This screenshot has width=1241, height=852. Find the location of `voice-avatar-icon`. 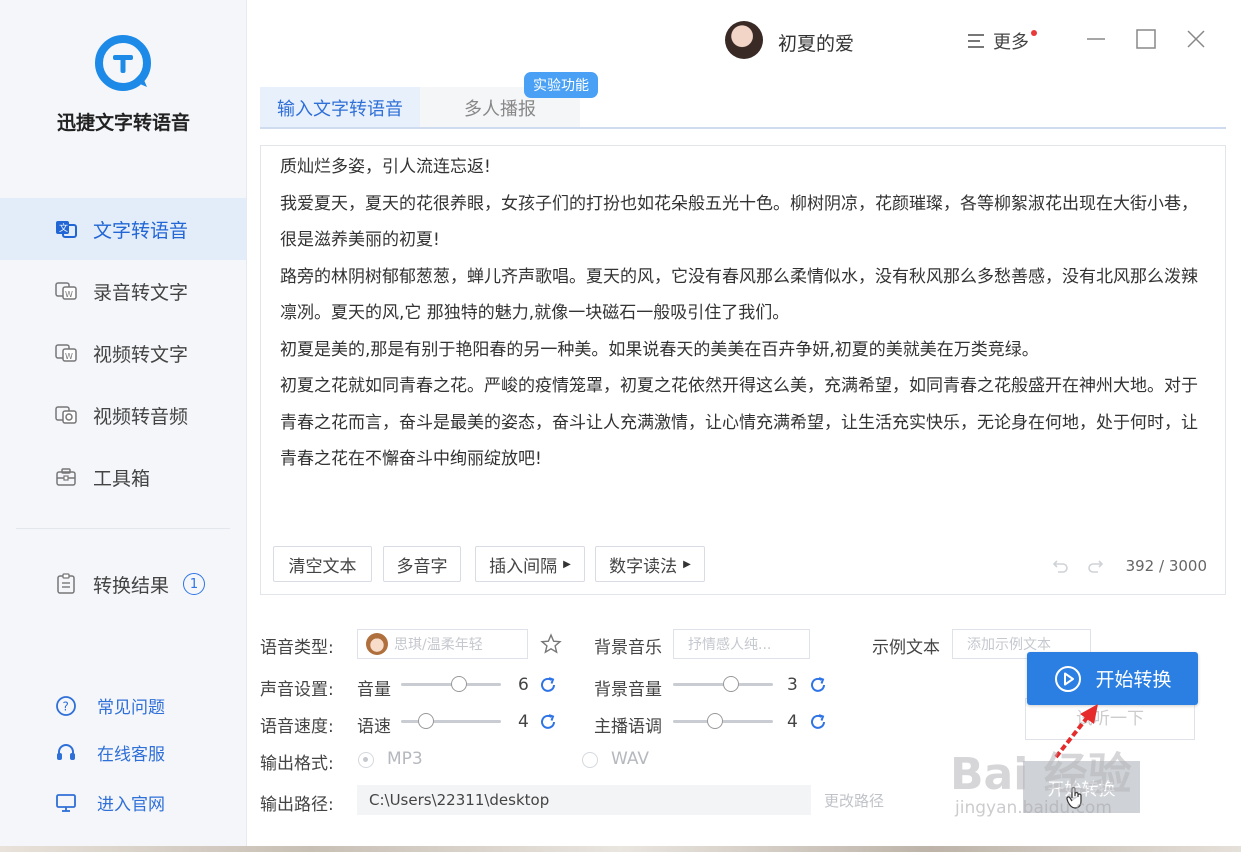

voice-avatar-icon is located at coordinates (377, 644).